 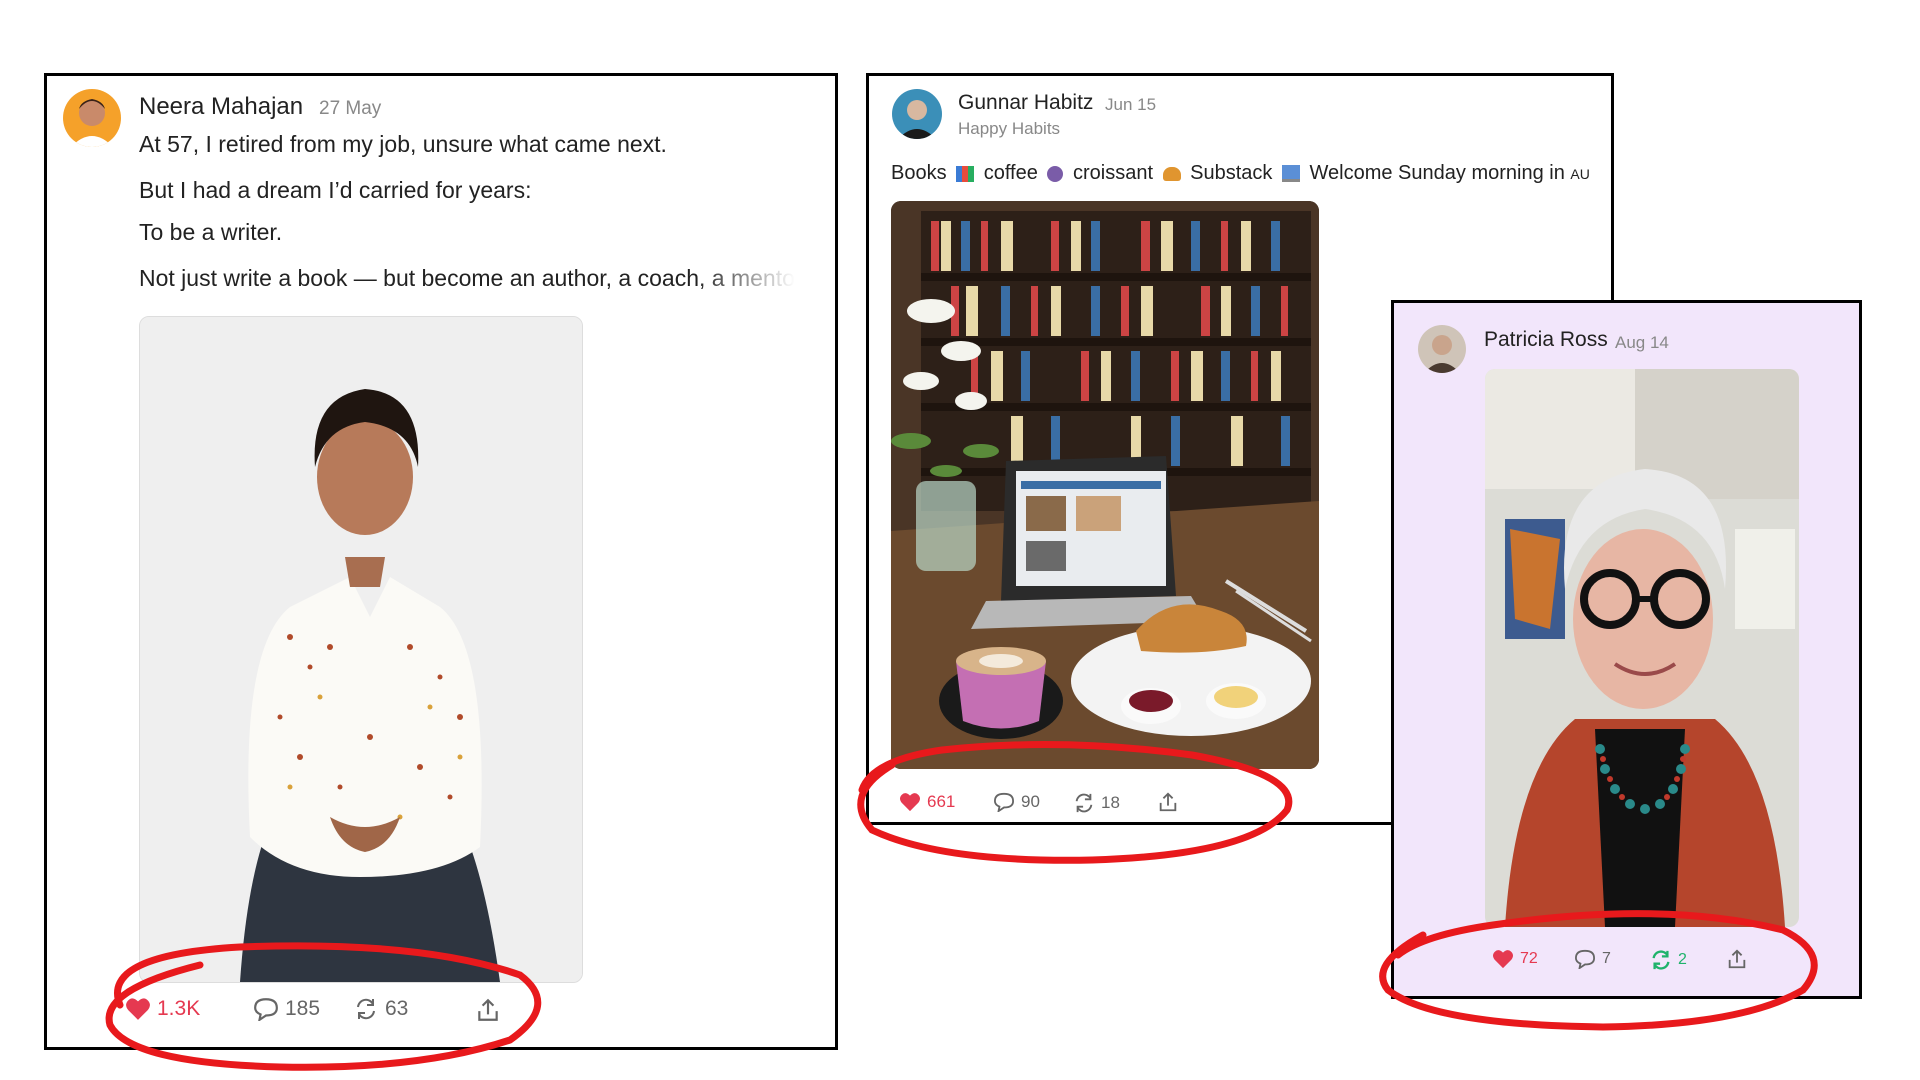 I want to click on post-date: 27 May, so click(x=350, y=109).